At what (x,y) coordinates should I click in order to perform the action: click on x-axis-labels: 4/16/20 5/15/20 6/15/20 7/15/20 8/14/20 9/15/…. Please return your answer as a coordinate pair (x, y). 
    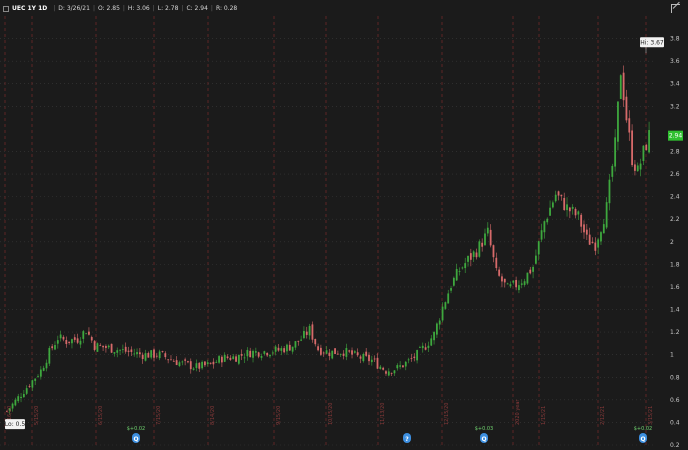
    Looking at the image, I should click on (330, 412).